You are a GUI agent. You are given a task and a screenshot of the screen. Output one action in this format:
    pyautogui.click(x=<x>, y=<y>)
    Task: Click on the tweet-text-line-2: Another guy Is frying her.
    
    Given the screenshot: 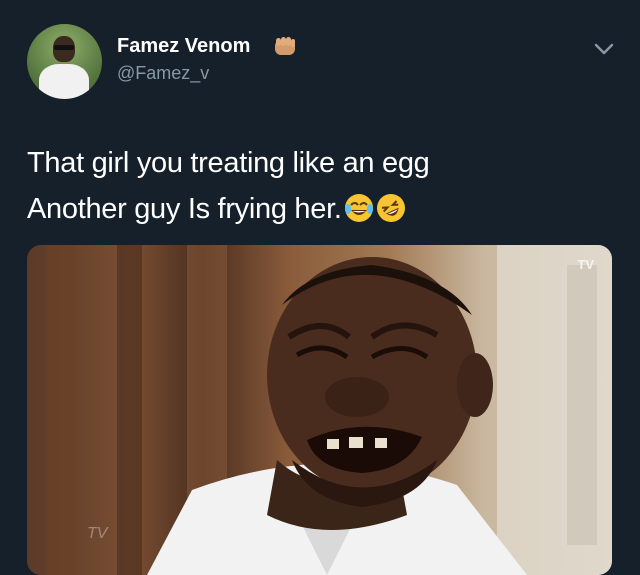 What is the action you would take?
    pyautogui.click(x=322, y=209)
    